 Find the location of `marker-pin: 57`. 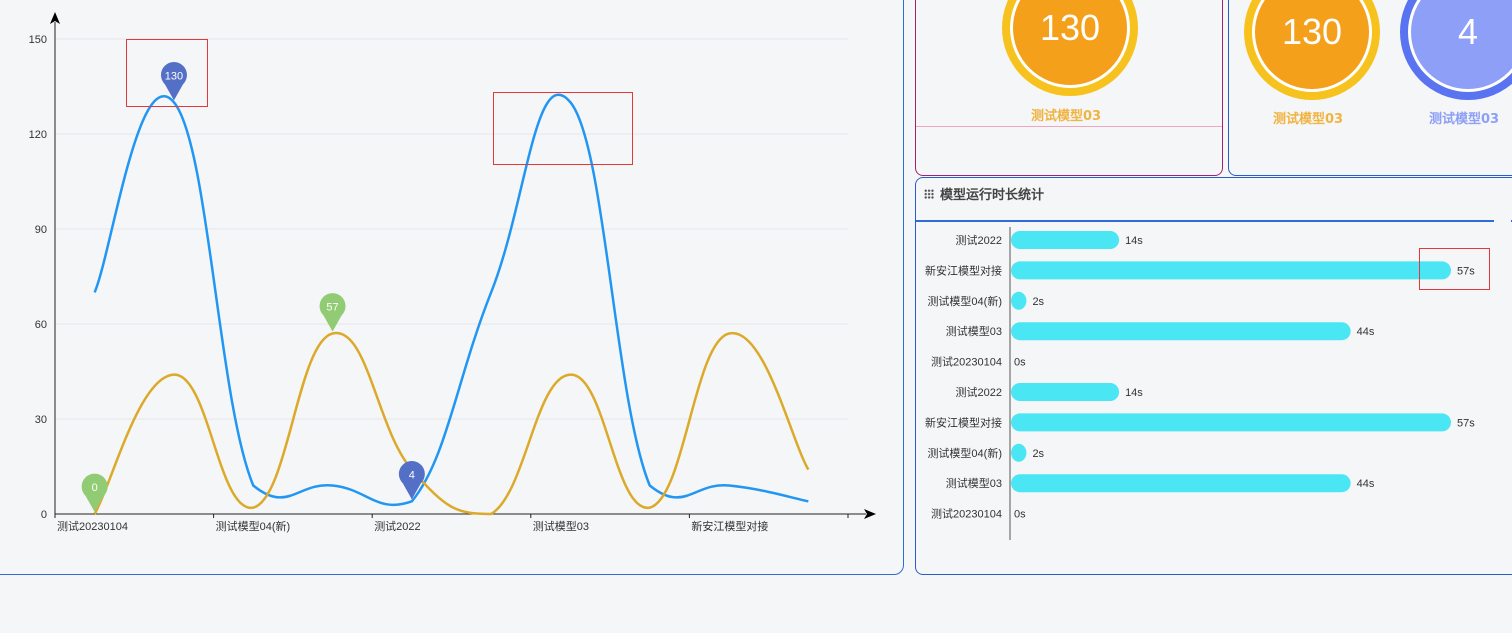

marker-pin: 57 is located at coordinates (332, 312).